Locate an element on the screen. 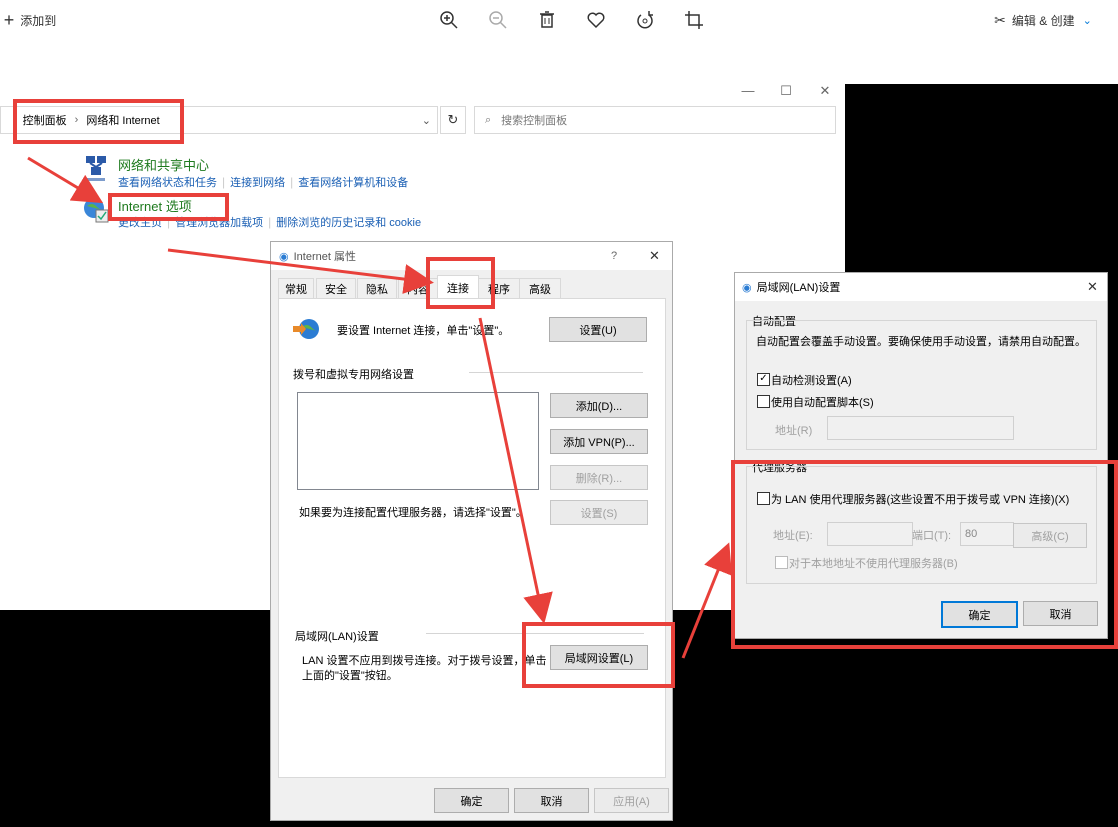 This screenshot has width=1118, height=827. arrow-to-connections-tab is located at coordinates (300, 271).